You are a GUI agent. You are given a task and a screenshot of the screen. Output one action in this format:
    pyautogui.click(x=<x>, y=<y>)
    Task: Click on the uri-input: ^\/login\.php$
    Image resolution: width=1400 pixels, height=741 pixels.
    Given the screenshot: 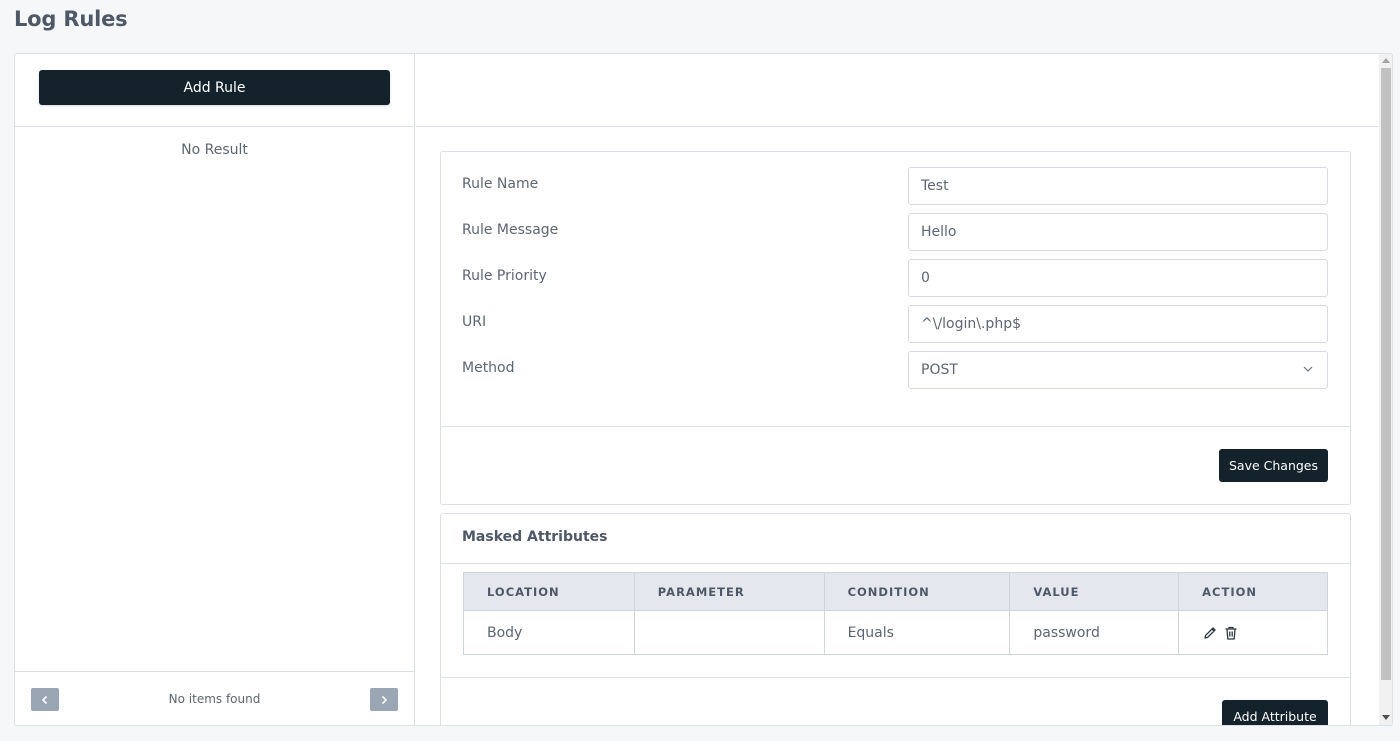 What is the action you would take?
    pyautogui.click(x=1118, y=324)
    